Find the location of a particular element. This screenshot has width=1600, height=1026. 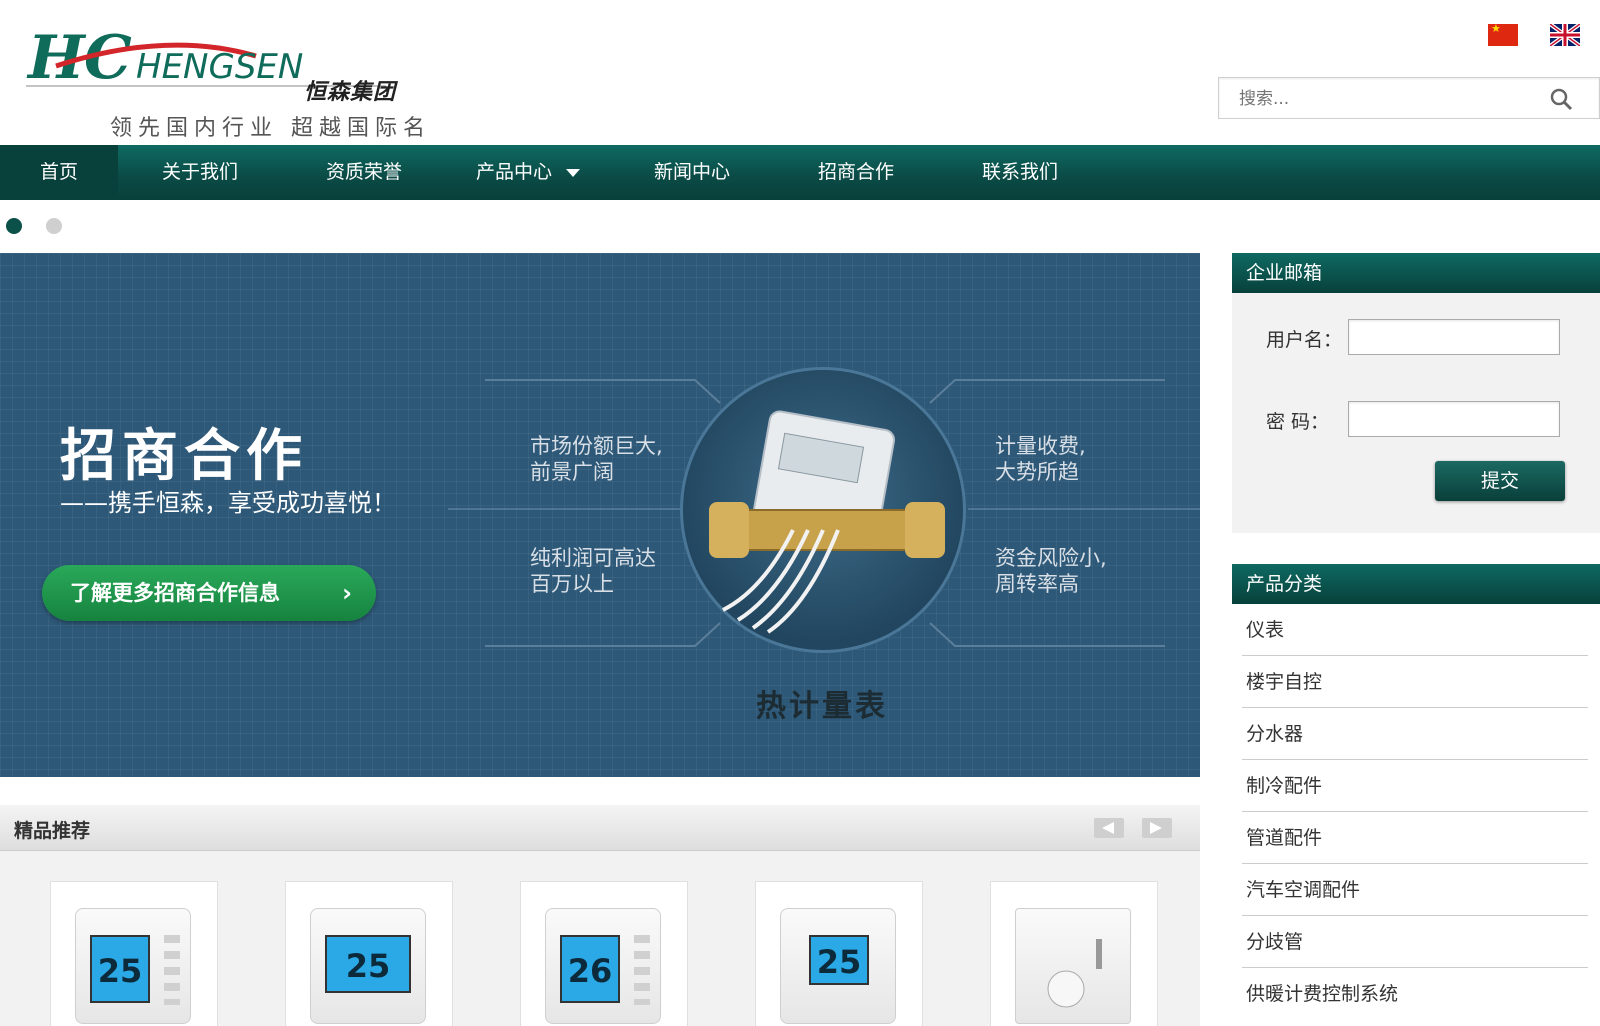

learn-more-button: 了解更多招商合作信息 › is located at coordinates (209, 593).